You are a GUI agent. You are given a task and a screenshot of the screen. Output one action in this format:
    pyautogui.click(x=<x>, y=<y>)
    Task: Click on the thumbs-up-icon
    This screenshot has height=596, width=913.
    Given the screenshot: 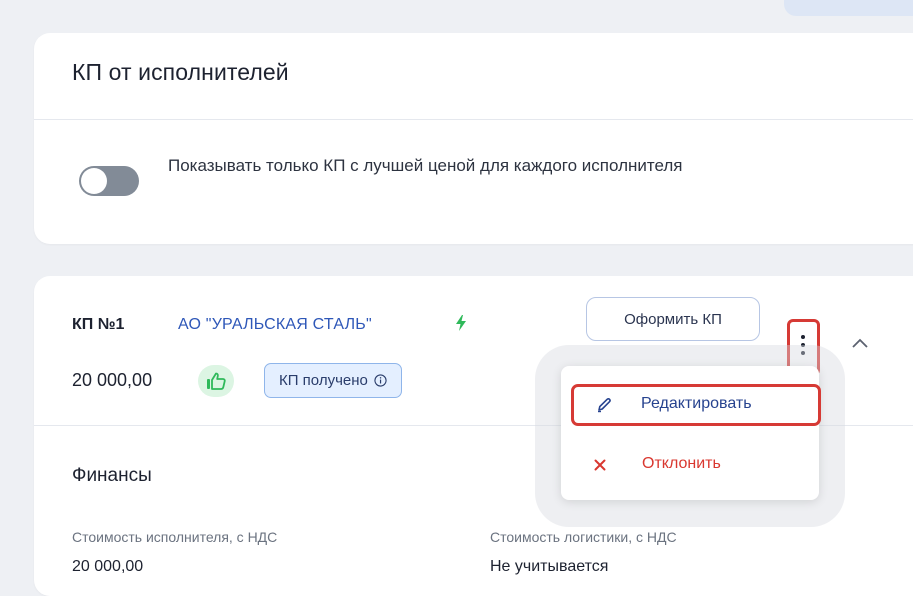 What is the action you would take?
    pyautogui.click(x=216, y=381)
    